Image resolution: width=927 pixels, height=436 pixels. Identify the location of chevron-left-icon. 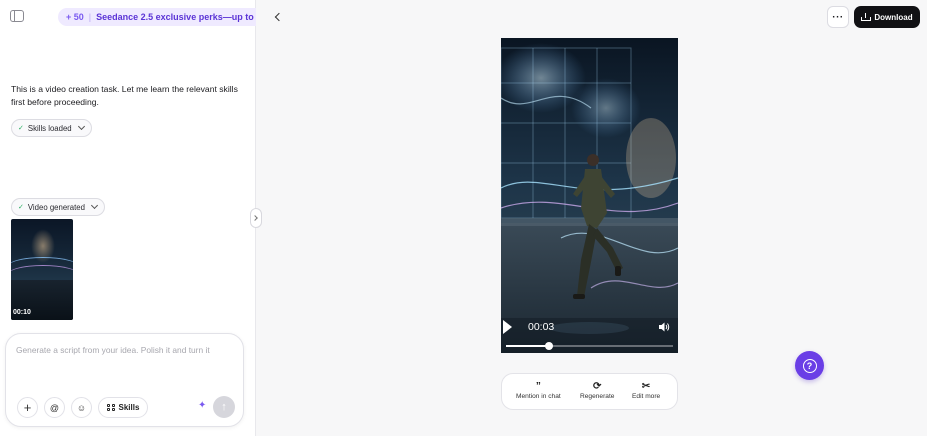
(278, 17).